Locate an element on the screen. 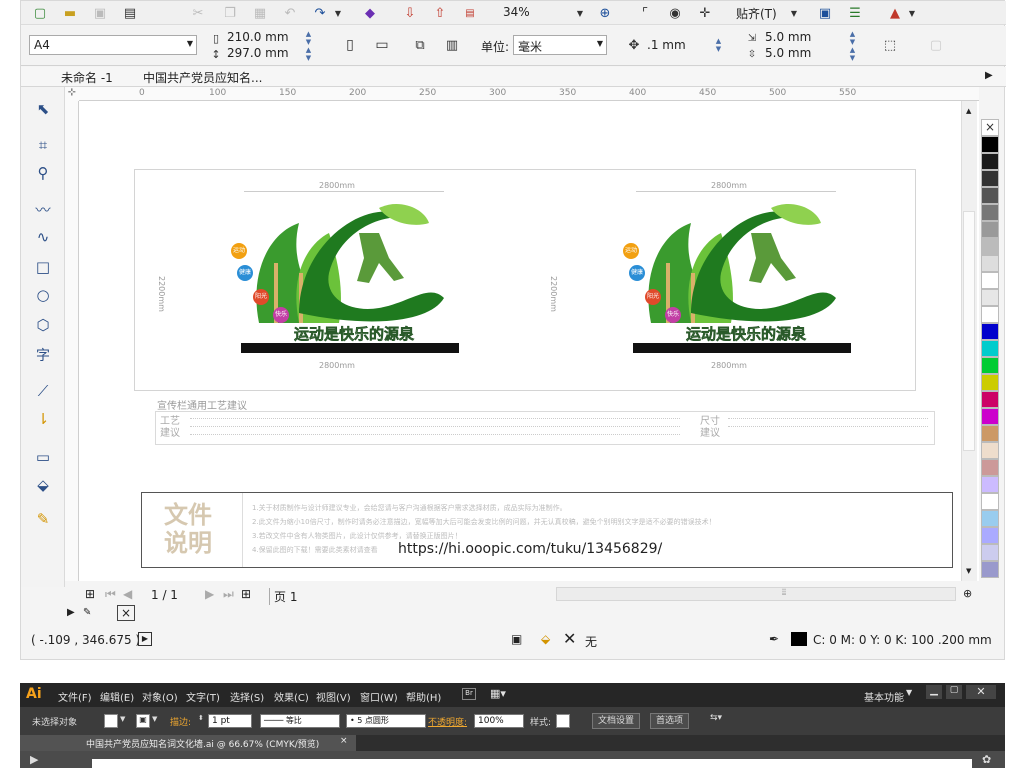 This screenshot has height=768, width=1024. next-page-icon: ▶ is located at coordinates (209, 594).